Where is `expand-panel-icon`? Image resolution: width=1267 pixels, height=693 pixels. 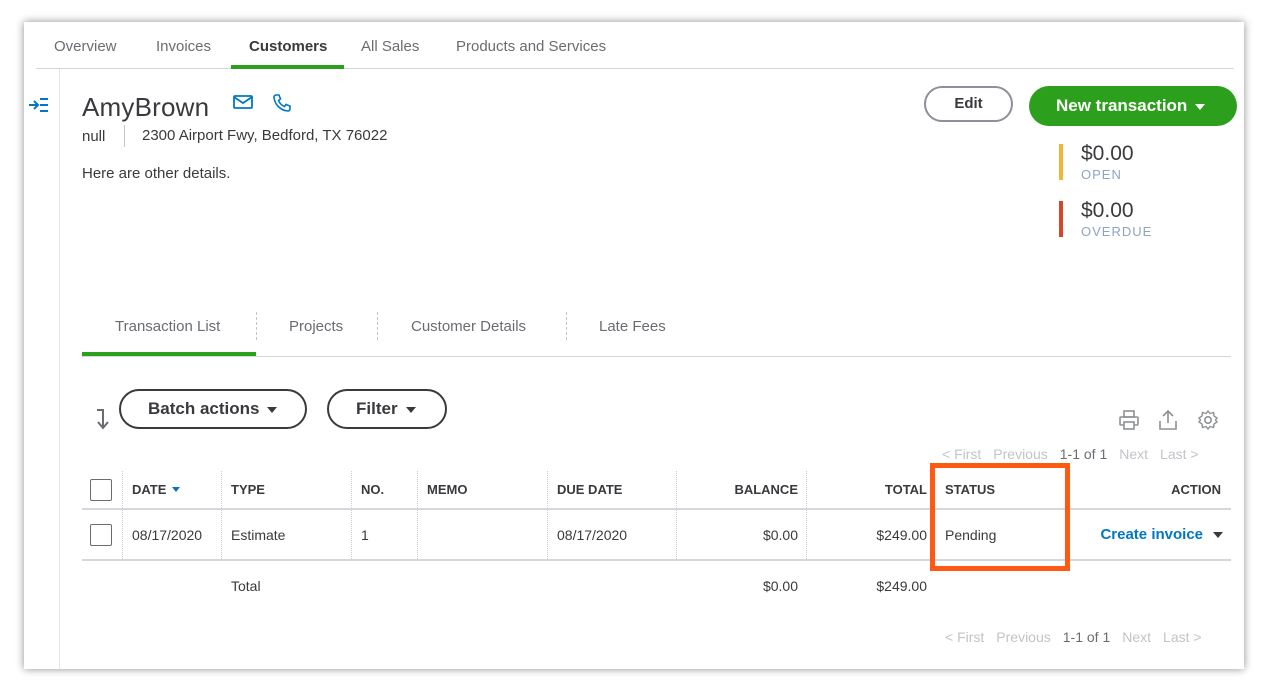 expand-panel-icon is located at coordinates (39, 107).